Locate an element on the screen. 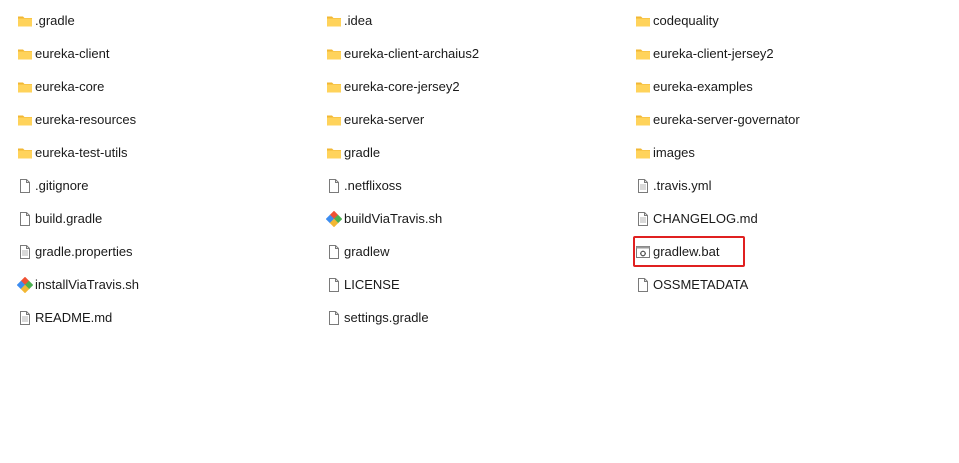 This screenshot has height=463, width=959. file-item: .travis.yml is located at coordinates (673, 186).